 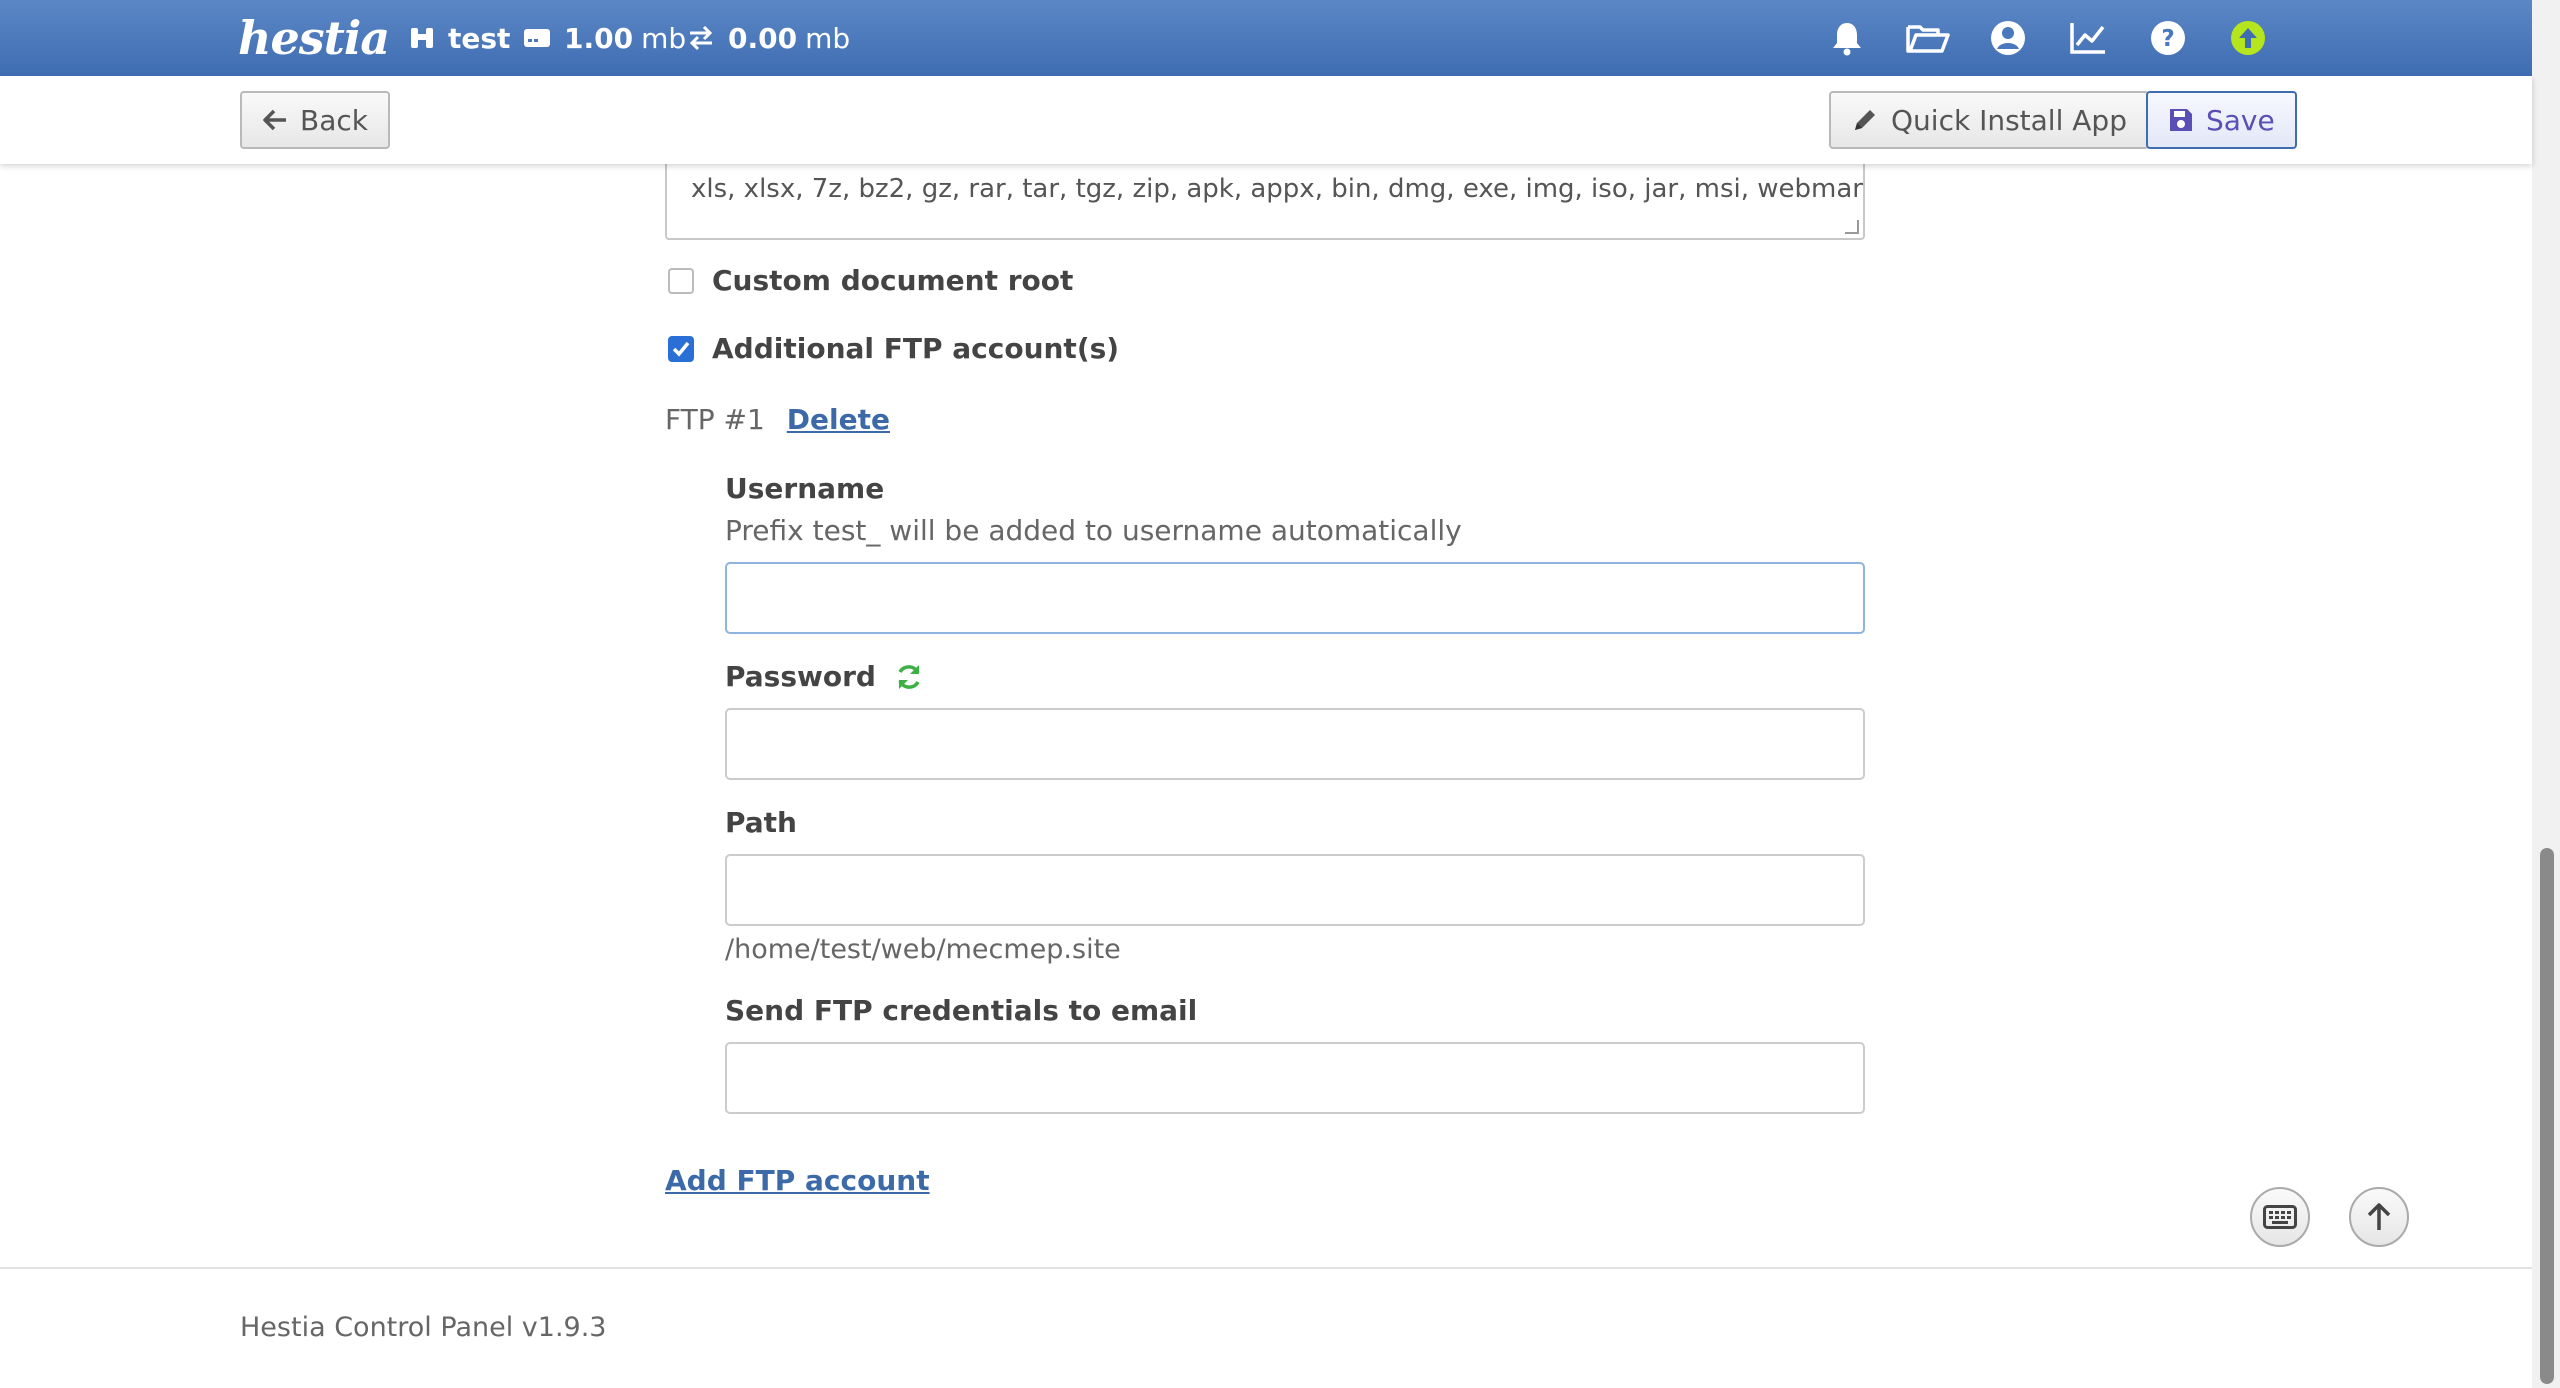 What do you see at coordinates (763, 38) in the screenshot?
I see `bandwidth-value: 0.00` at bounding box center [763, 38].